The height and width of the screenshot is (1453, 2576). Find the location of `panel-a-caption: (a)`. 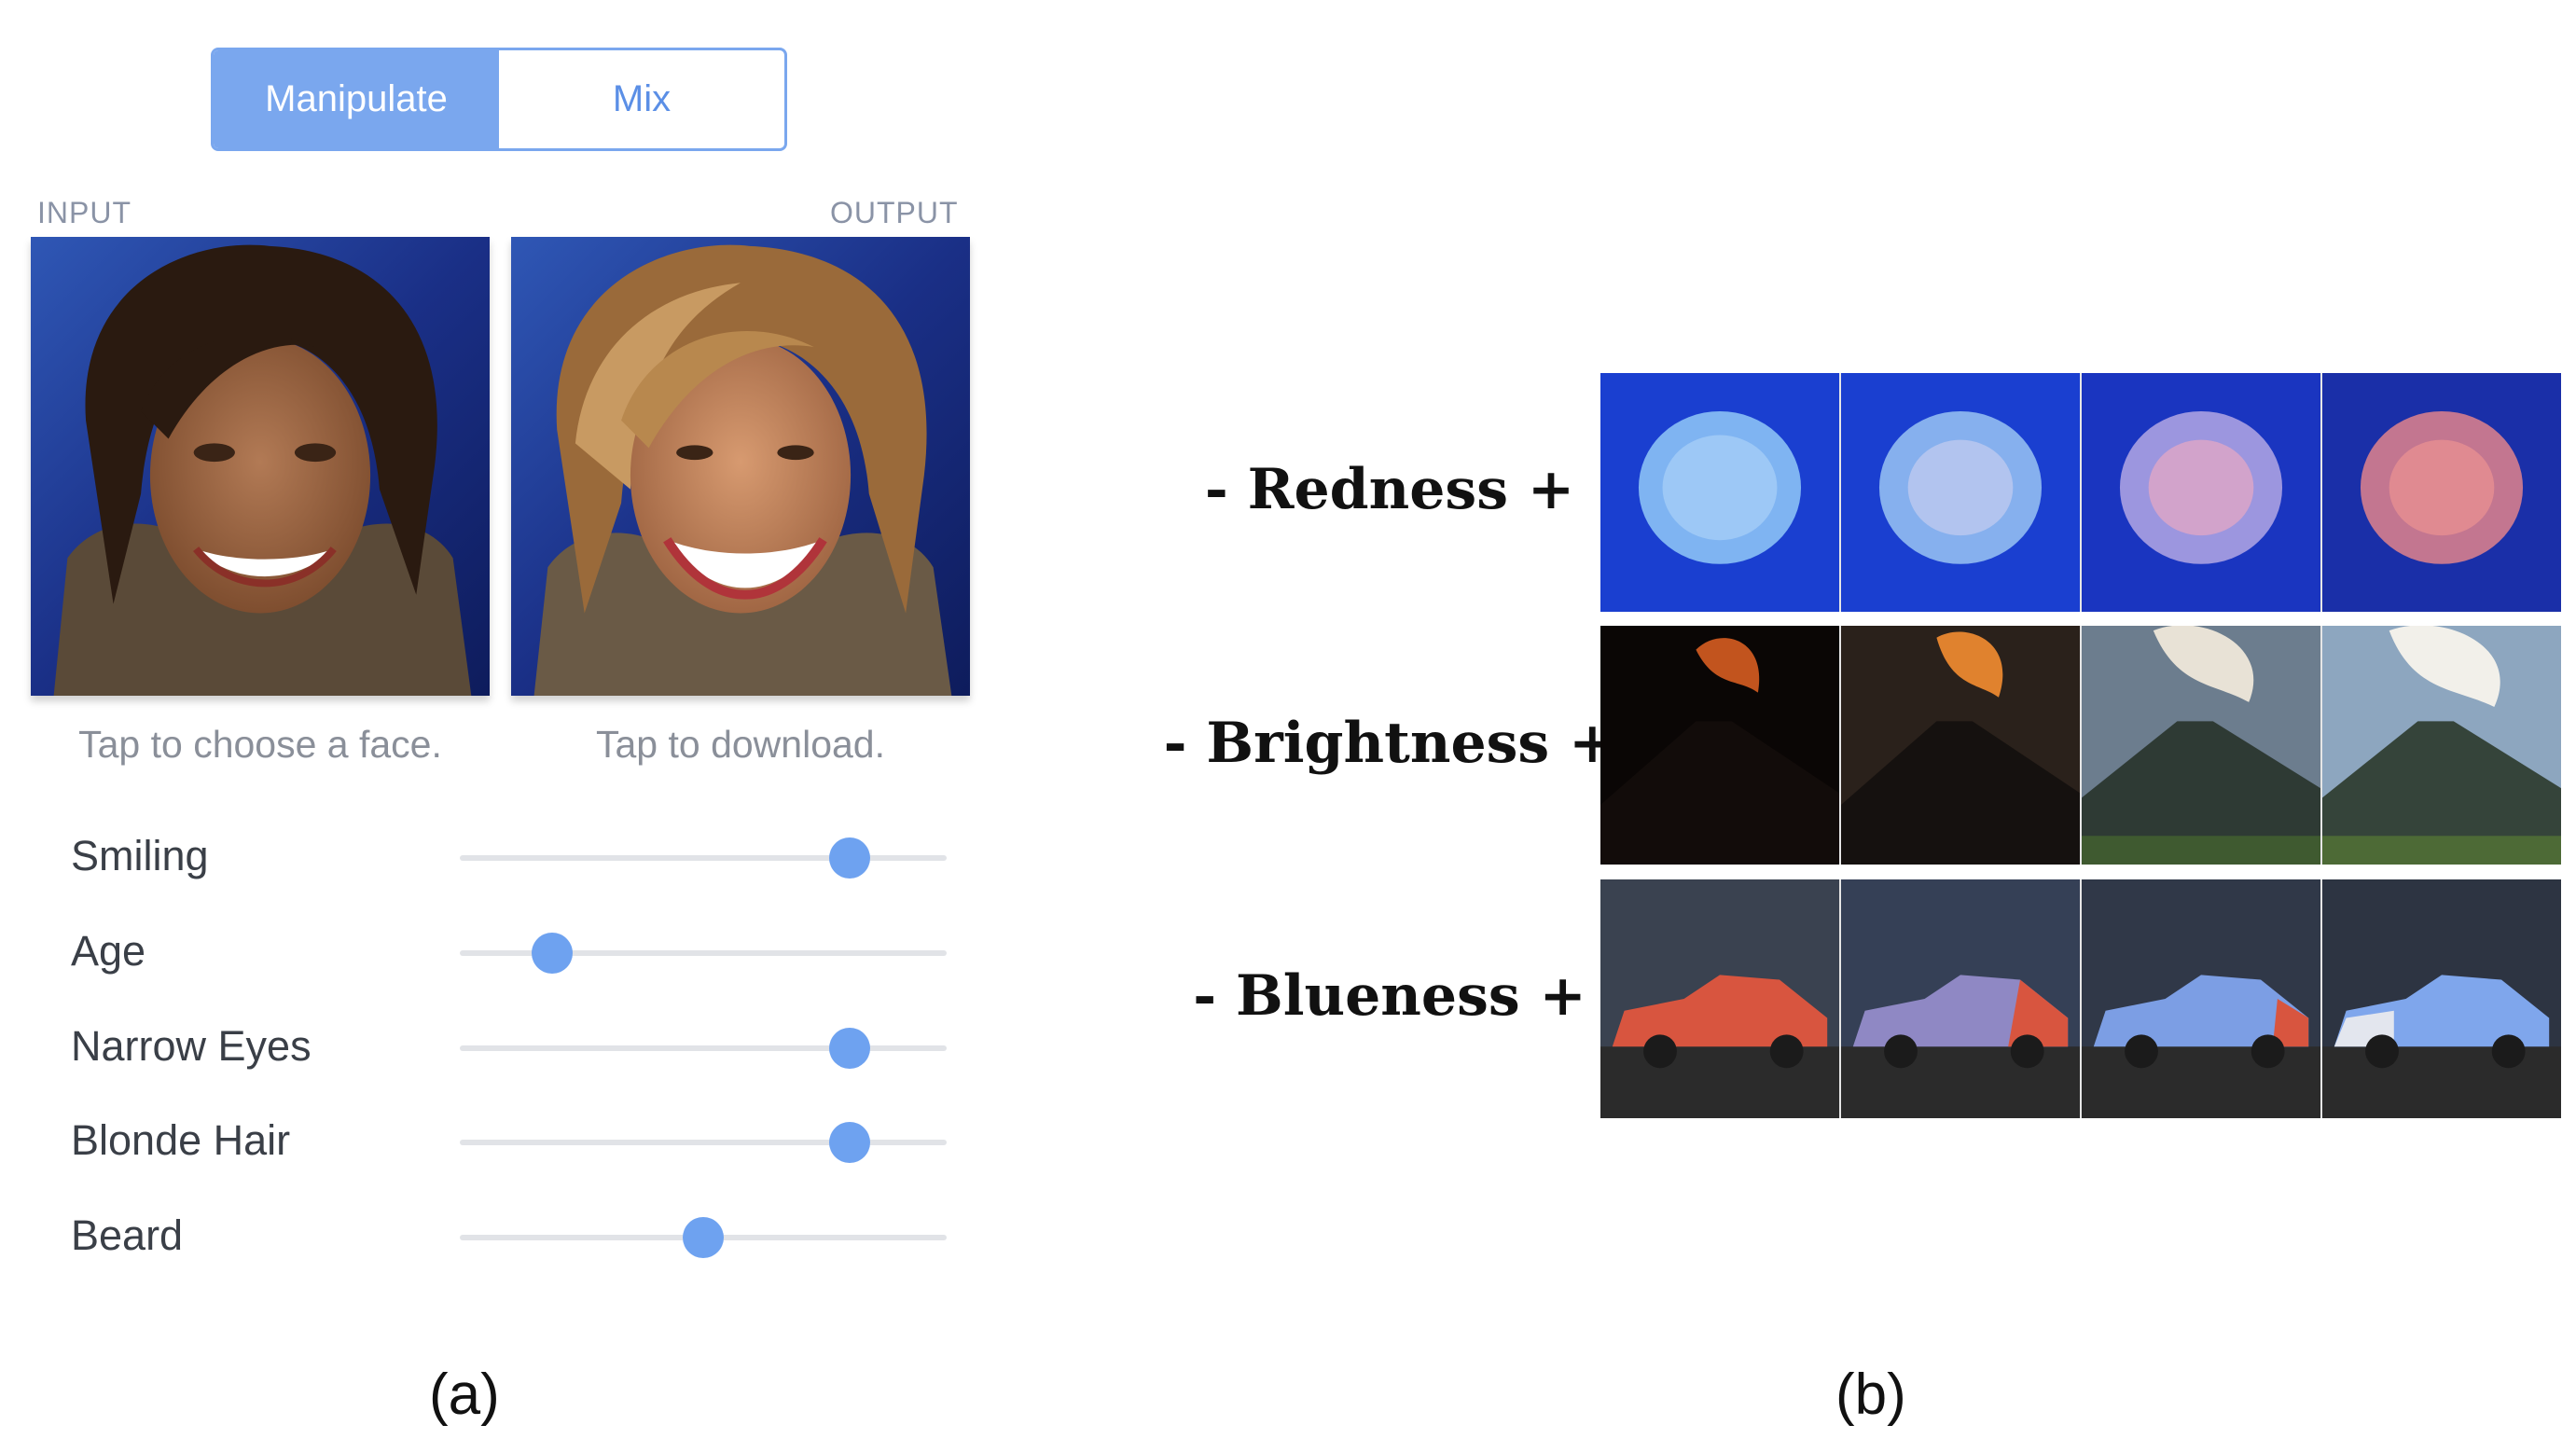

panel-a-caption: (a) is located at coordinates (464, 1395).